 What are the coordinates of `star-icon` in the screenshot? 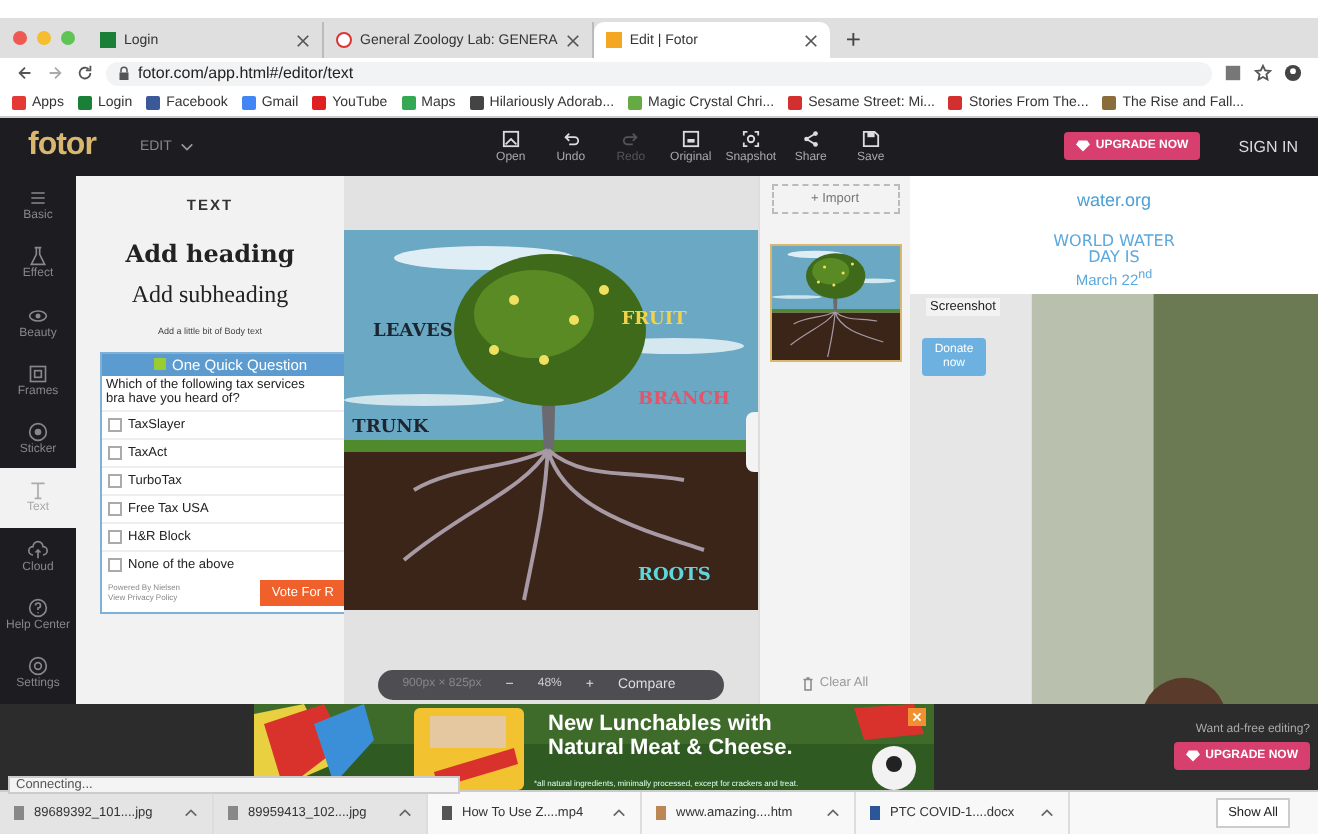 It's located at (1263, 73).